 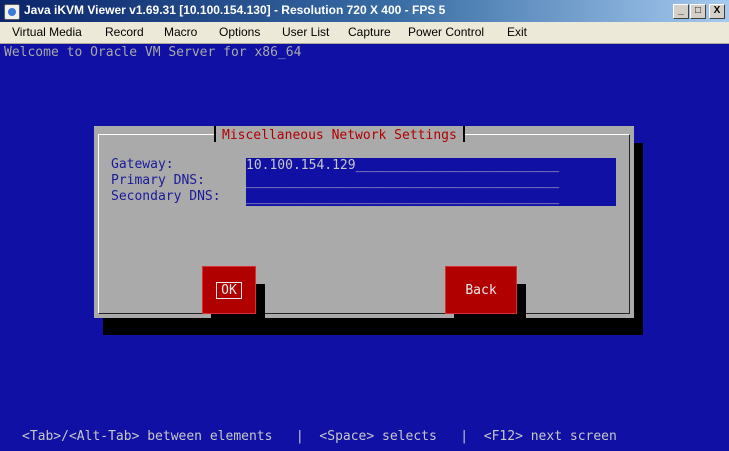 What do you see at coordinates (142, 164) in the screenshot?
I see `gateway-label: Gateway:` at bounding box center [142, 164].